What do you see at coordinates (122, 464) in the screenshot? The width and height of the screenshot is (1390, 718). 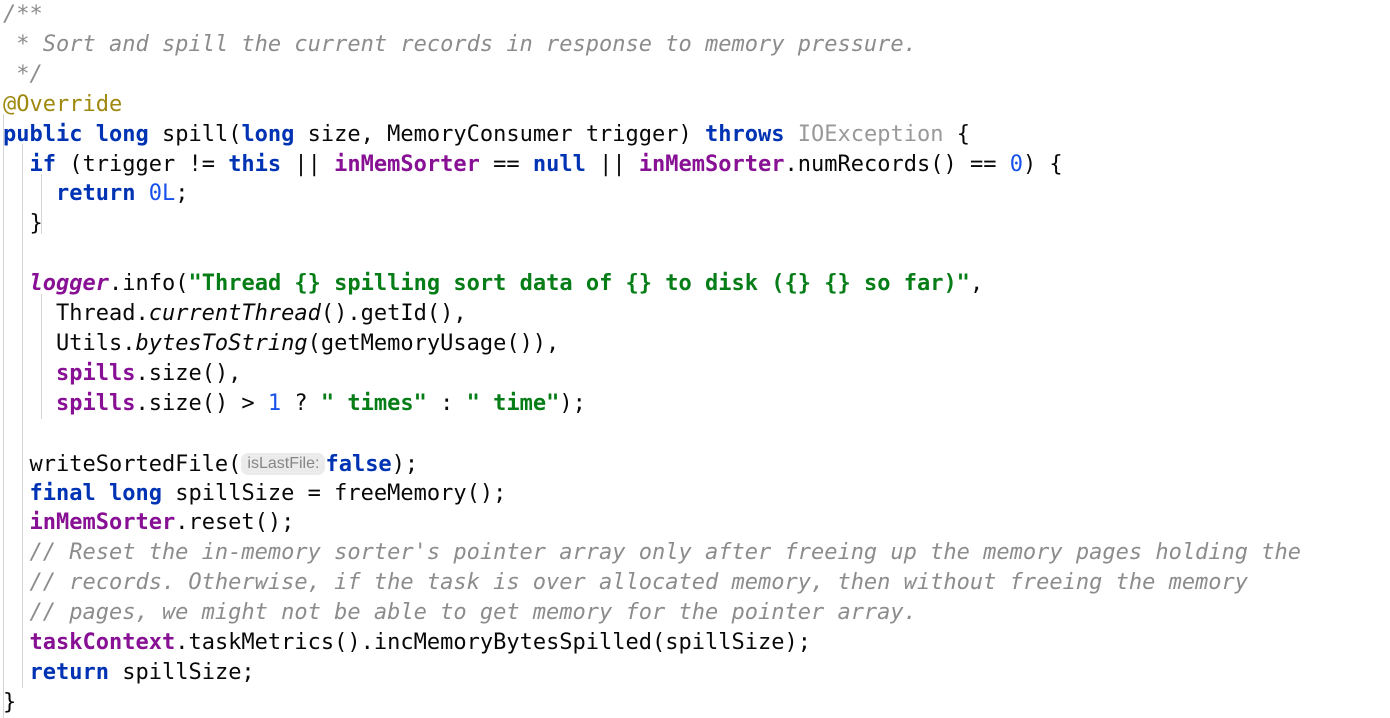 I see `code-token-plain: writeSortedFile(` at bounding box center [122, 464].